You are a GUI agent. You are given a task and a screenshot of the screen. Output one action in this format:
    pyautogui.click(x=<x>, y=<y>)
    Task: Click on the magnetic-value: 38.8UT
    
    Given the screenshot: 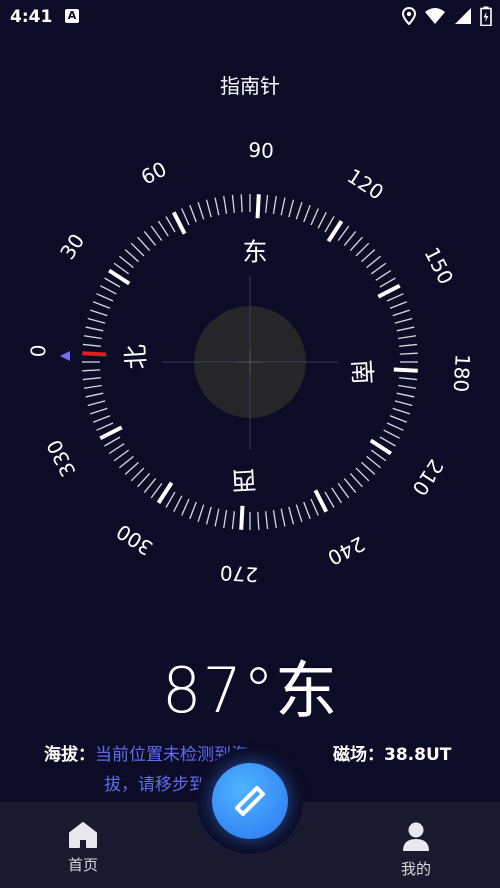 What is the action you would take?
    pyautogui.click(x=418, y=755)
    